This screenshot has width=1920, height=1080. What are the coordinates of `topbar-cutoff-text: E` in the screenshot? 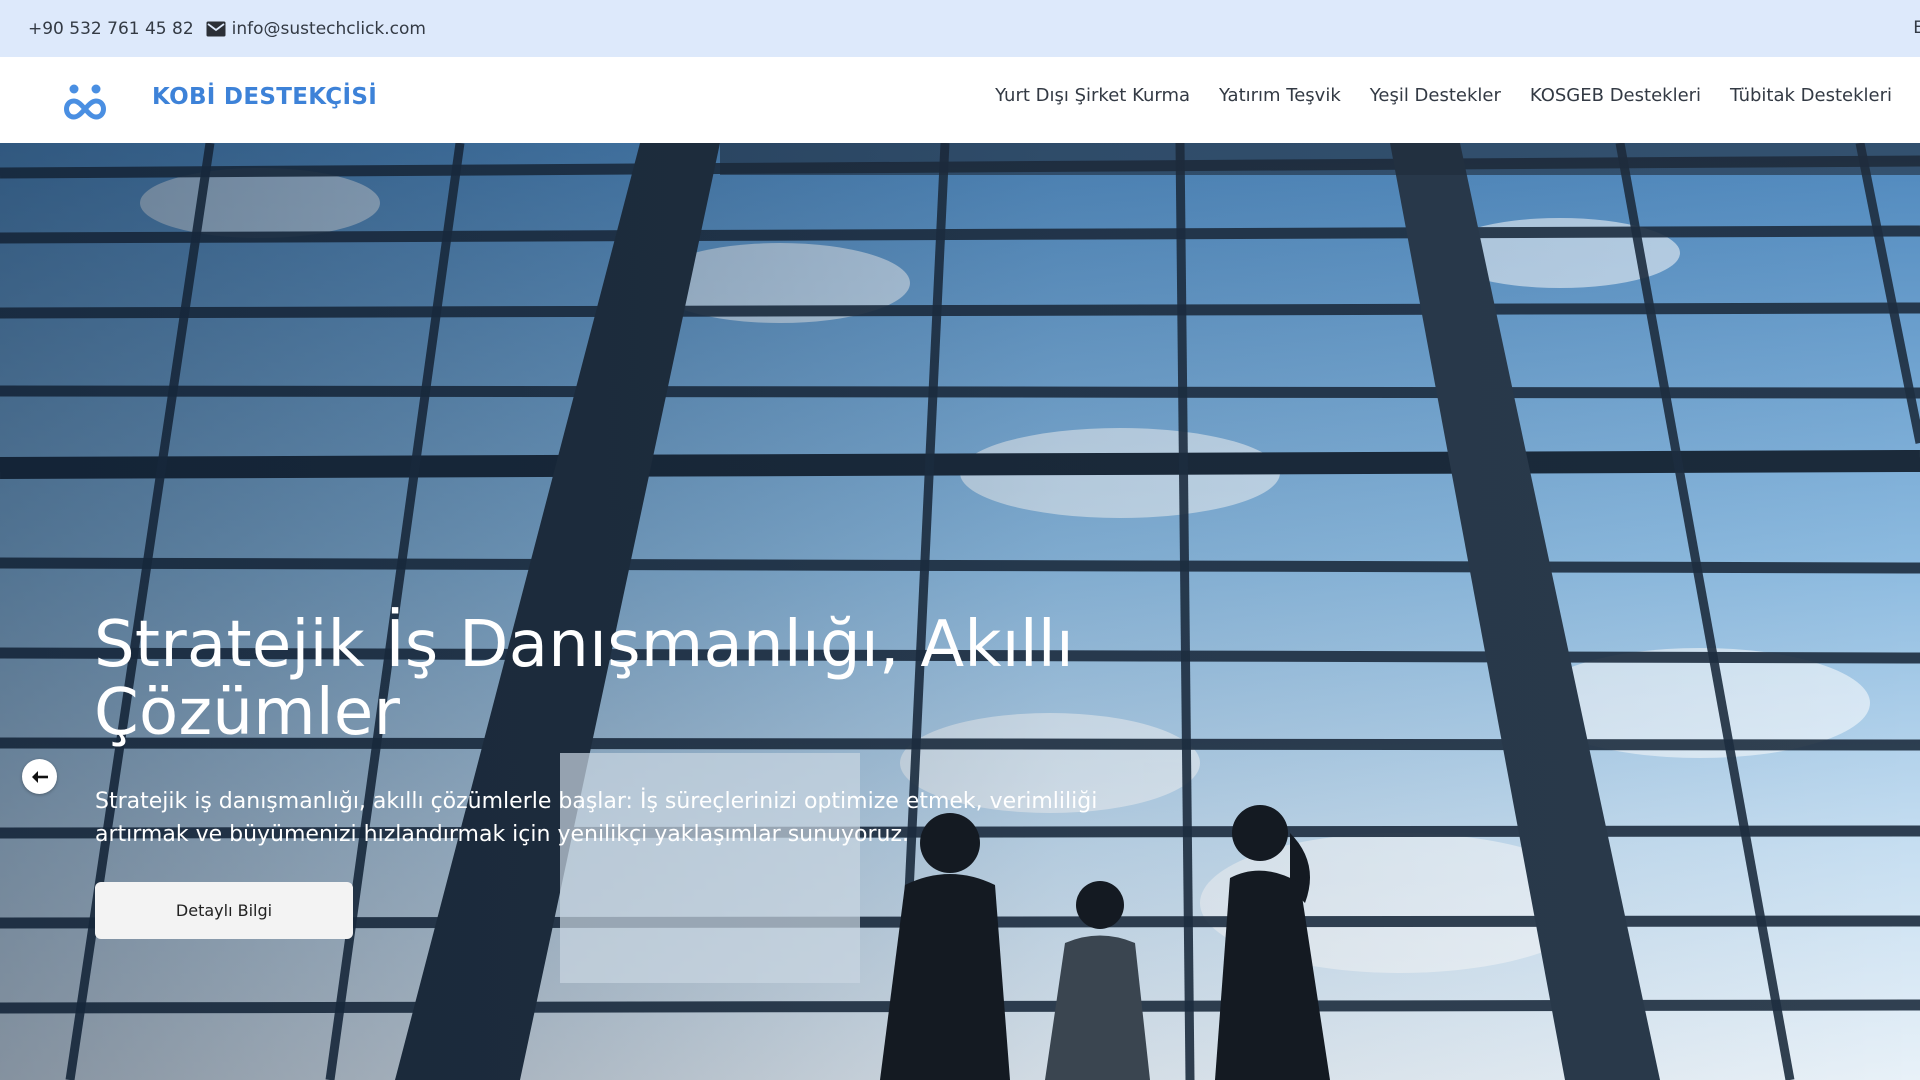 It's located at (1916, 28).